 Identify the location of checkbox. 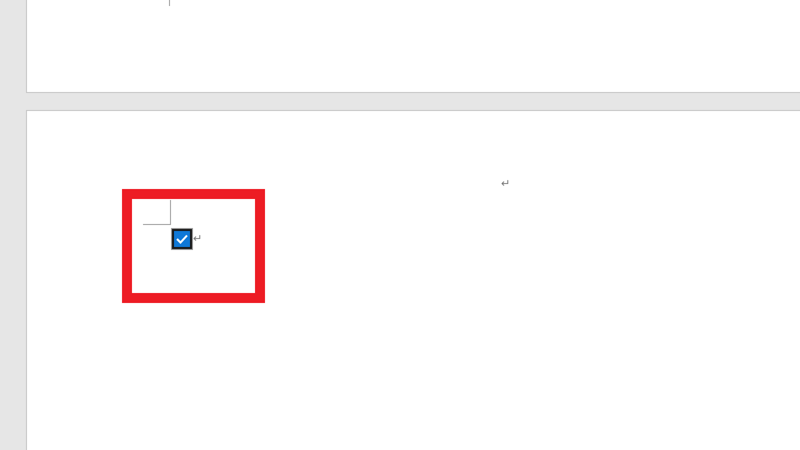
(182, 239).